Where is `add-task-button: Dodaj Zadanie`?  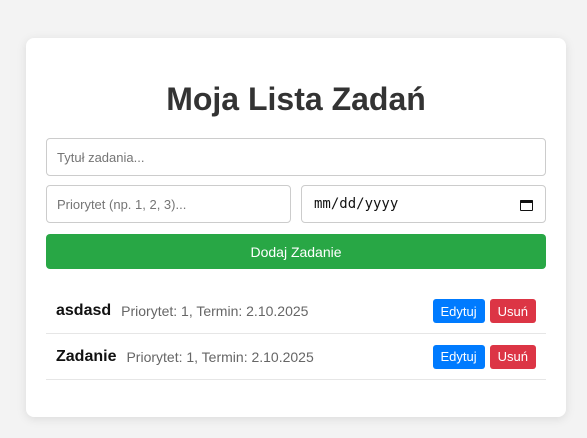 add-task-button: Dodaj Zadanie is located at coordinates (296, 251).